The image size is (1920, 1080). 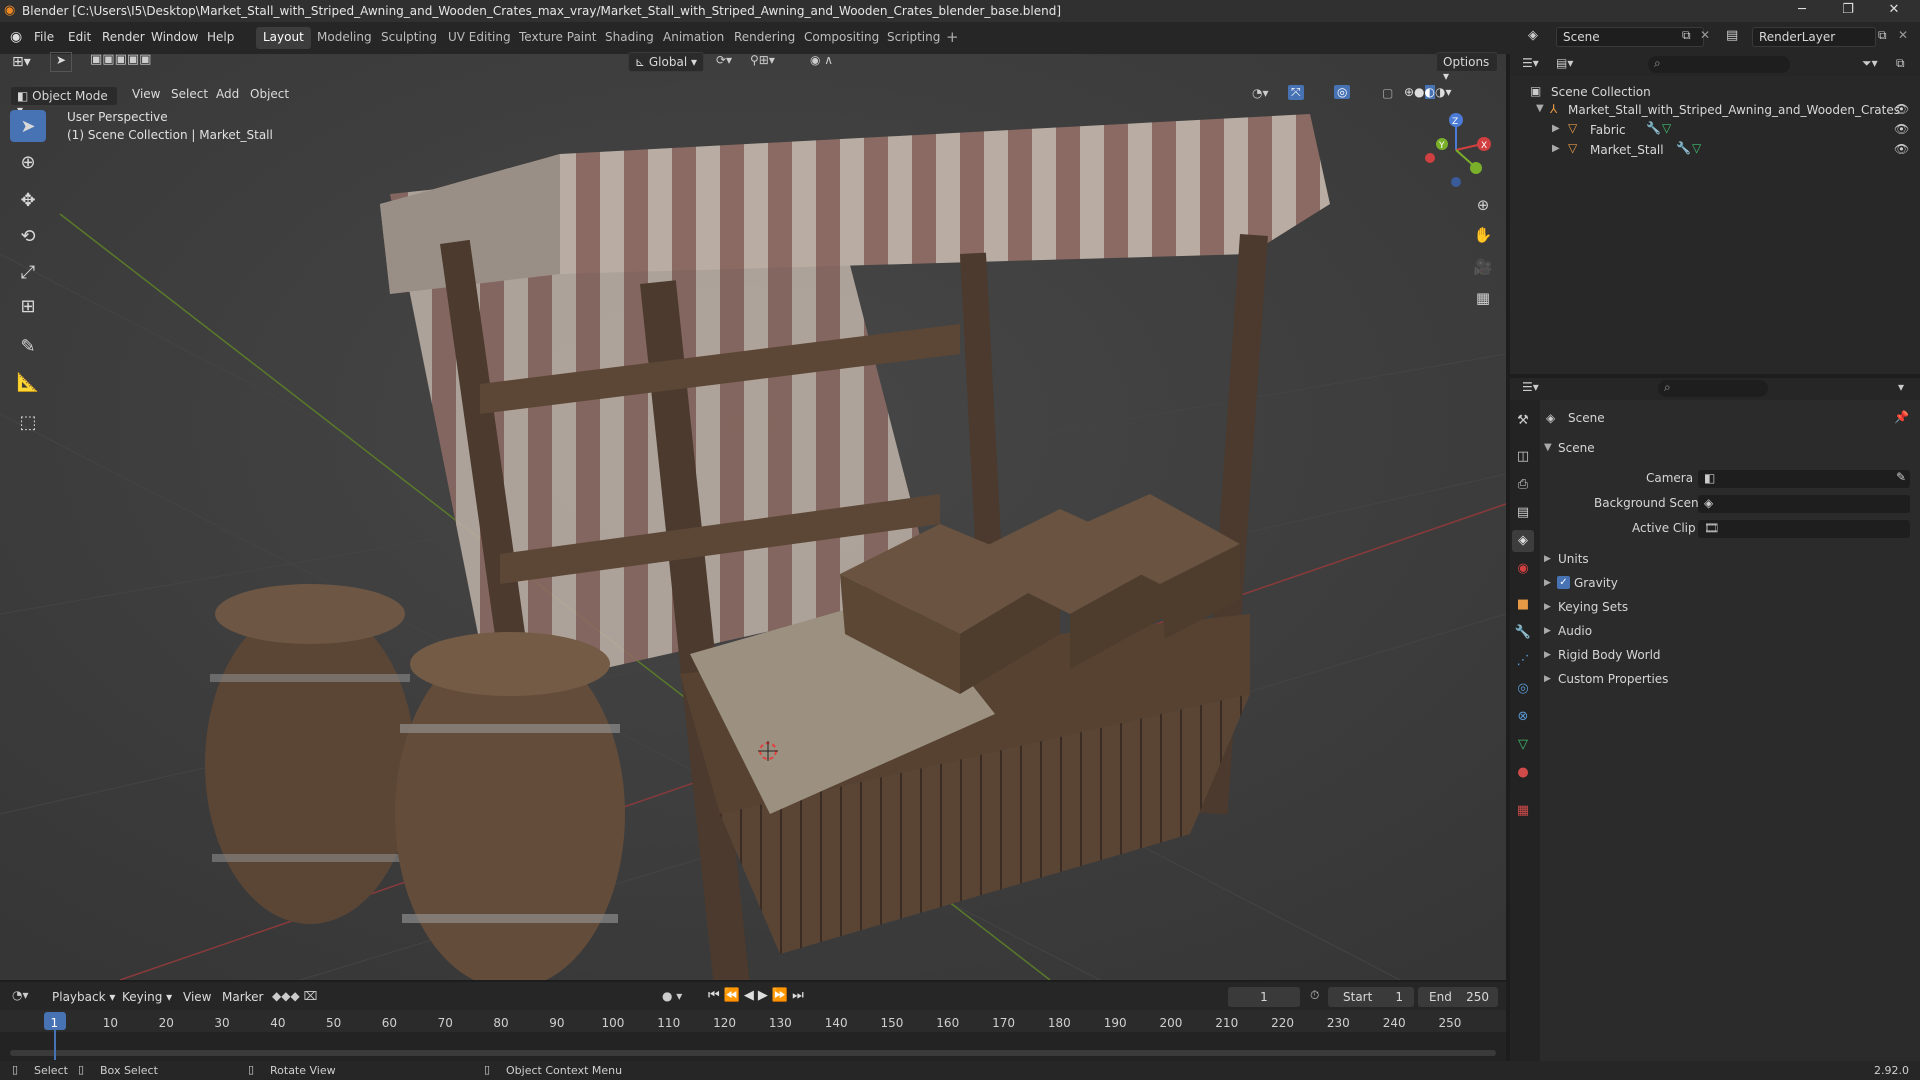 I want to click on maximize-button: ❐, so click(x=1848, y=9).